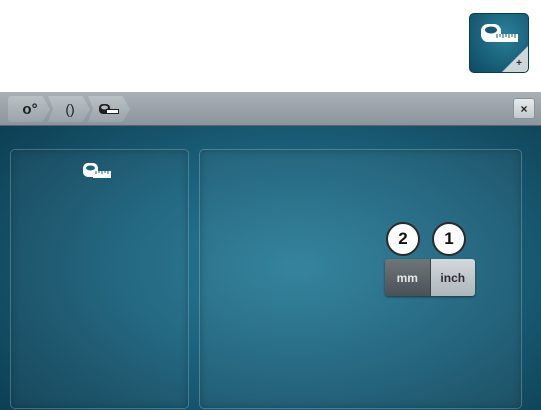 This screenshot has height=410, width=541. Describe the element at coordinates (452, 277) in the screenshot. I see `inch-button: inch` at that location.